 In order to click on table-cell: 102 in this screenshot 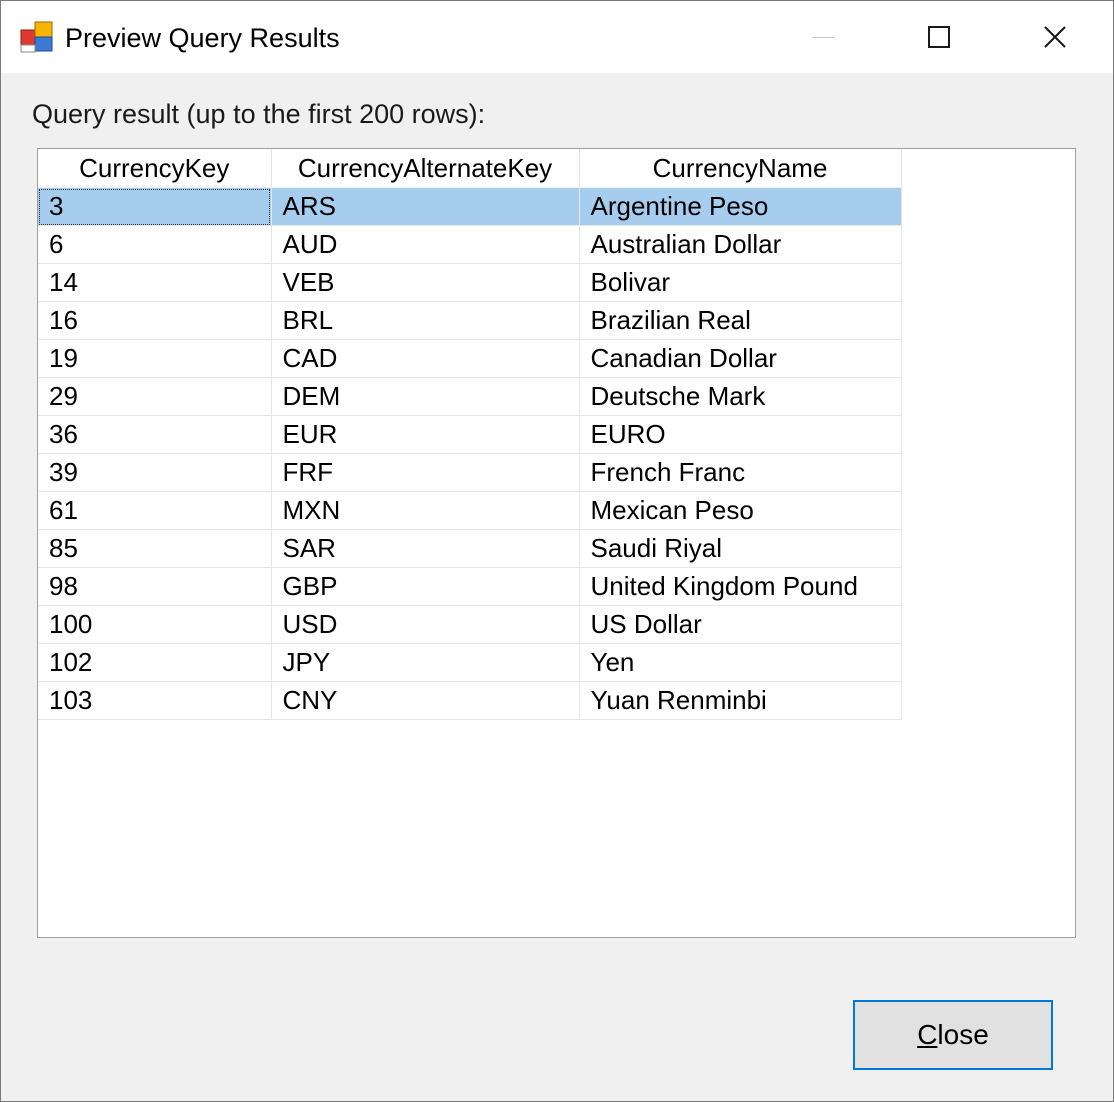, I will do `click(155, 662)`.